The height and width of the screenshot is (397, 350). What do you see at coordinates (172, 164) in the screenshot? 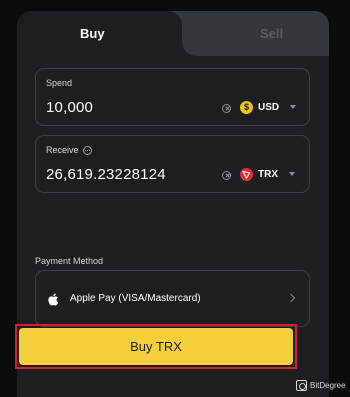
I see `receive-field: Receive 26,619.23228124 TRX` at bounding box center [172, 164].